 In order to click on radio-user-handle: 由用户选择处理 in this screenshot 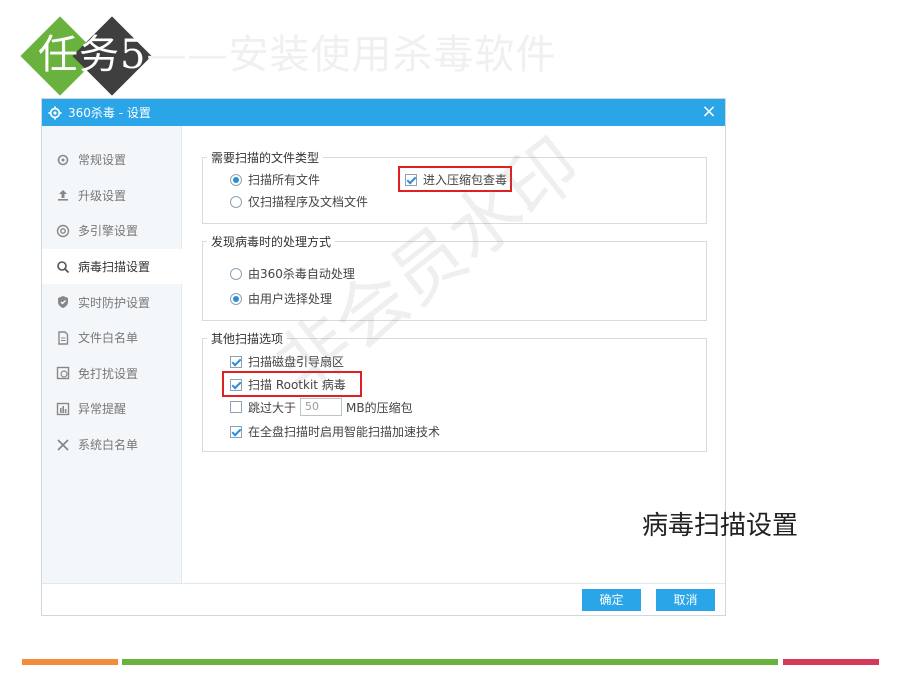, I will do `click(281, 298)`.